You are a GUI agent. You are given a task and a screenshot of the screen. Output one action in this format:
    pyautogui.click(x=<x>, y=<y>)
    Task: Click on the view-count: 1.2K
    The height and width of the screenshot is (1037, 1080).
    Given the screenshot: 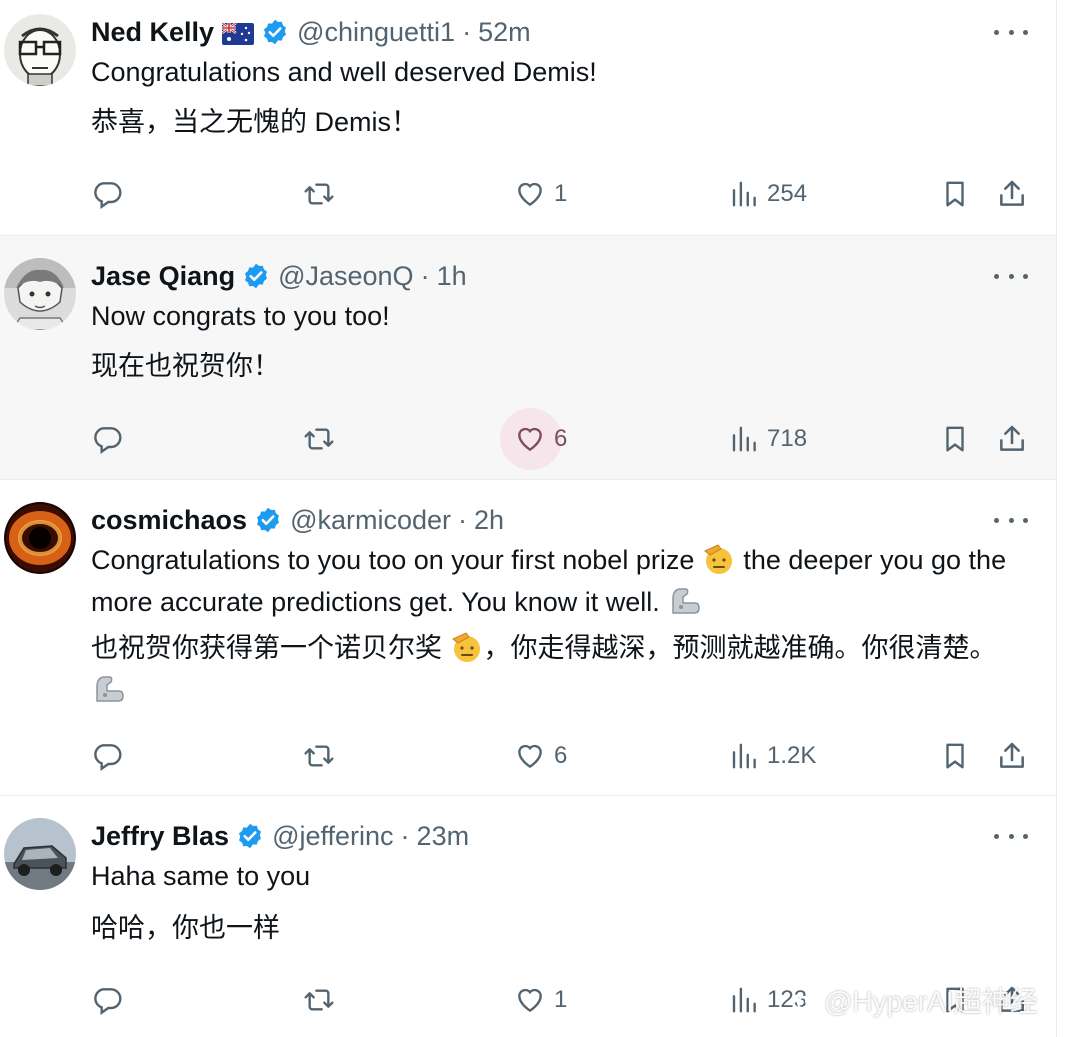 What is the action you would take?
    pyautogui.click(x=792, y=755)
    